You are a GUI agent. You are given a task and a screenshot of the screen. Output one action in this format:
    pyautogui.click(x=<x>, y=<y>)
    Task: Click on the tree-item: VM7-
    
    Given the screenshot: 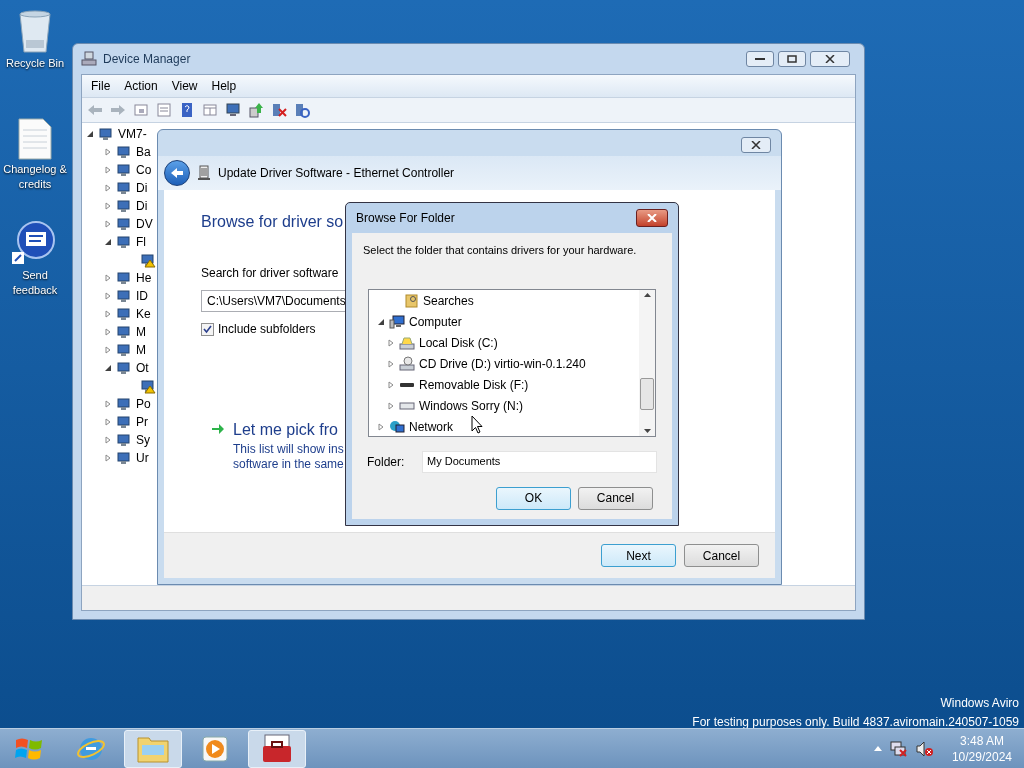 What is the action you would take?
    pyautogui.click(x=132, y=134)
    